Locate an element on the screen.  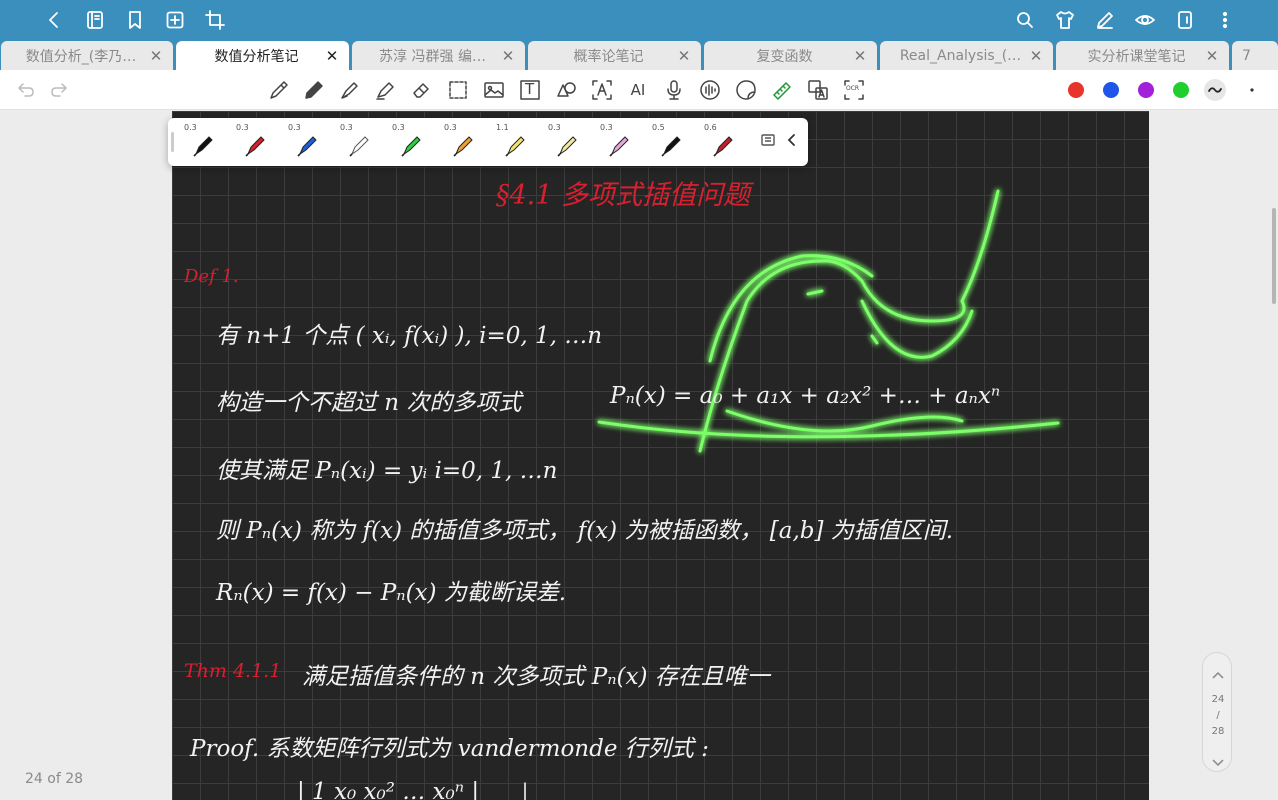
redo-icon is located at coordinates (59, 90).